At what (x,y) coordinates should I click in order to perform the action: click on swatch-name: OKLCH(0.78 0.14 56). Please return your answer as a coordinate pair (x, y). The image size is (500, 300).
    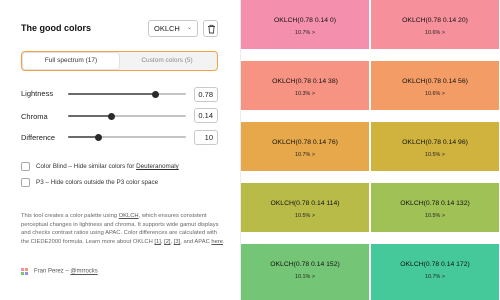
    Looking at the image, I should click on (435, 81).